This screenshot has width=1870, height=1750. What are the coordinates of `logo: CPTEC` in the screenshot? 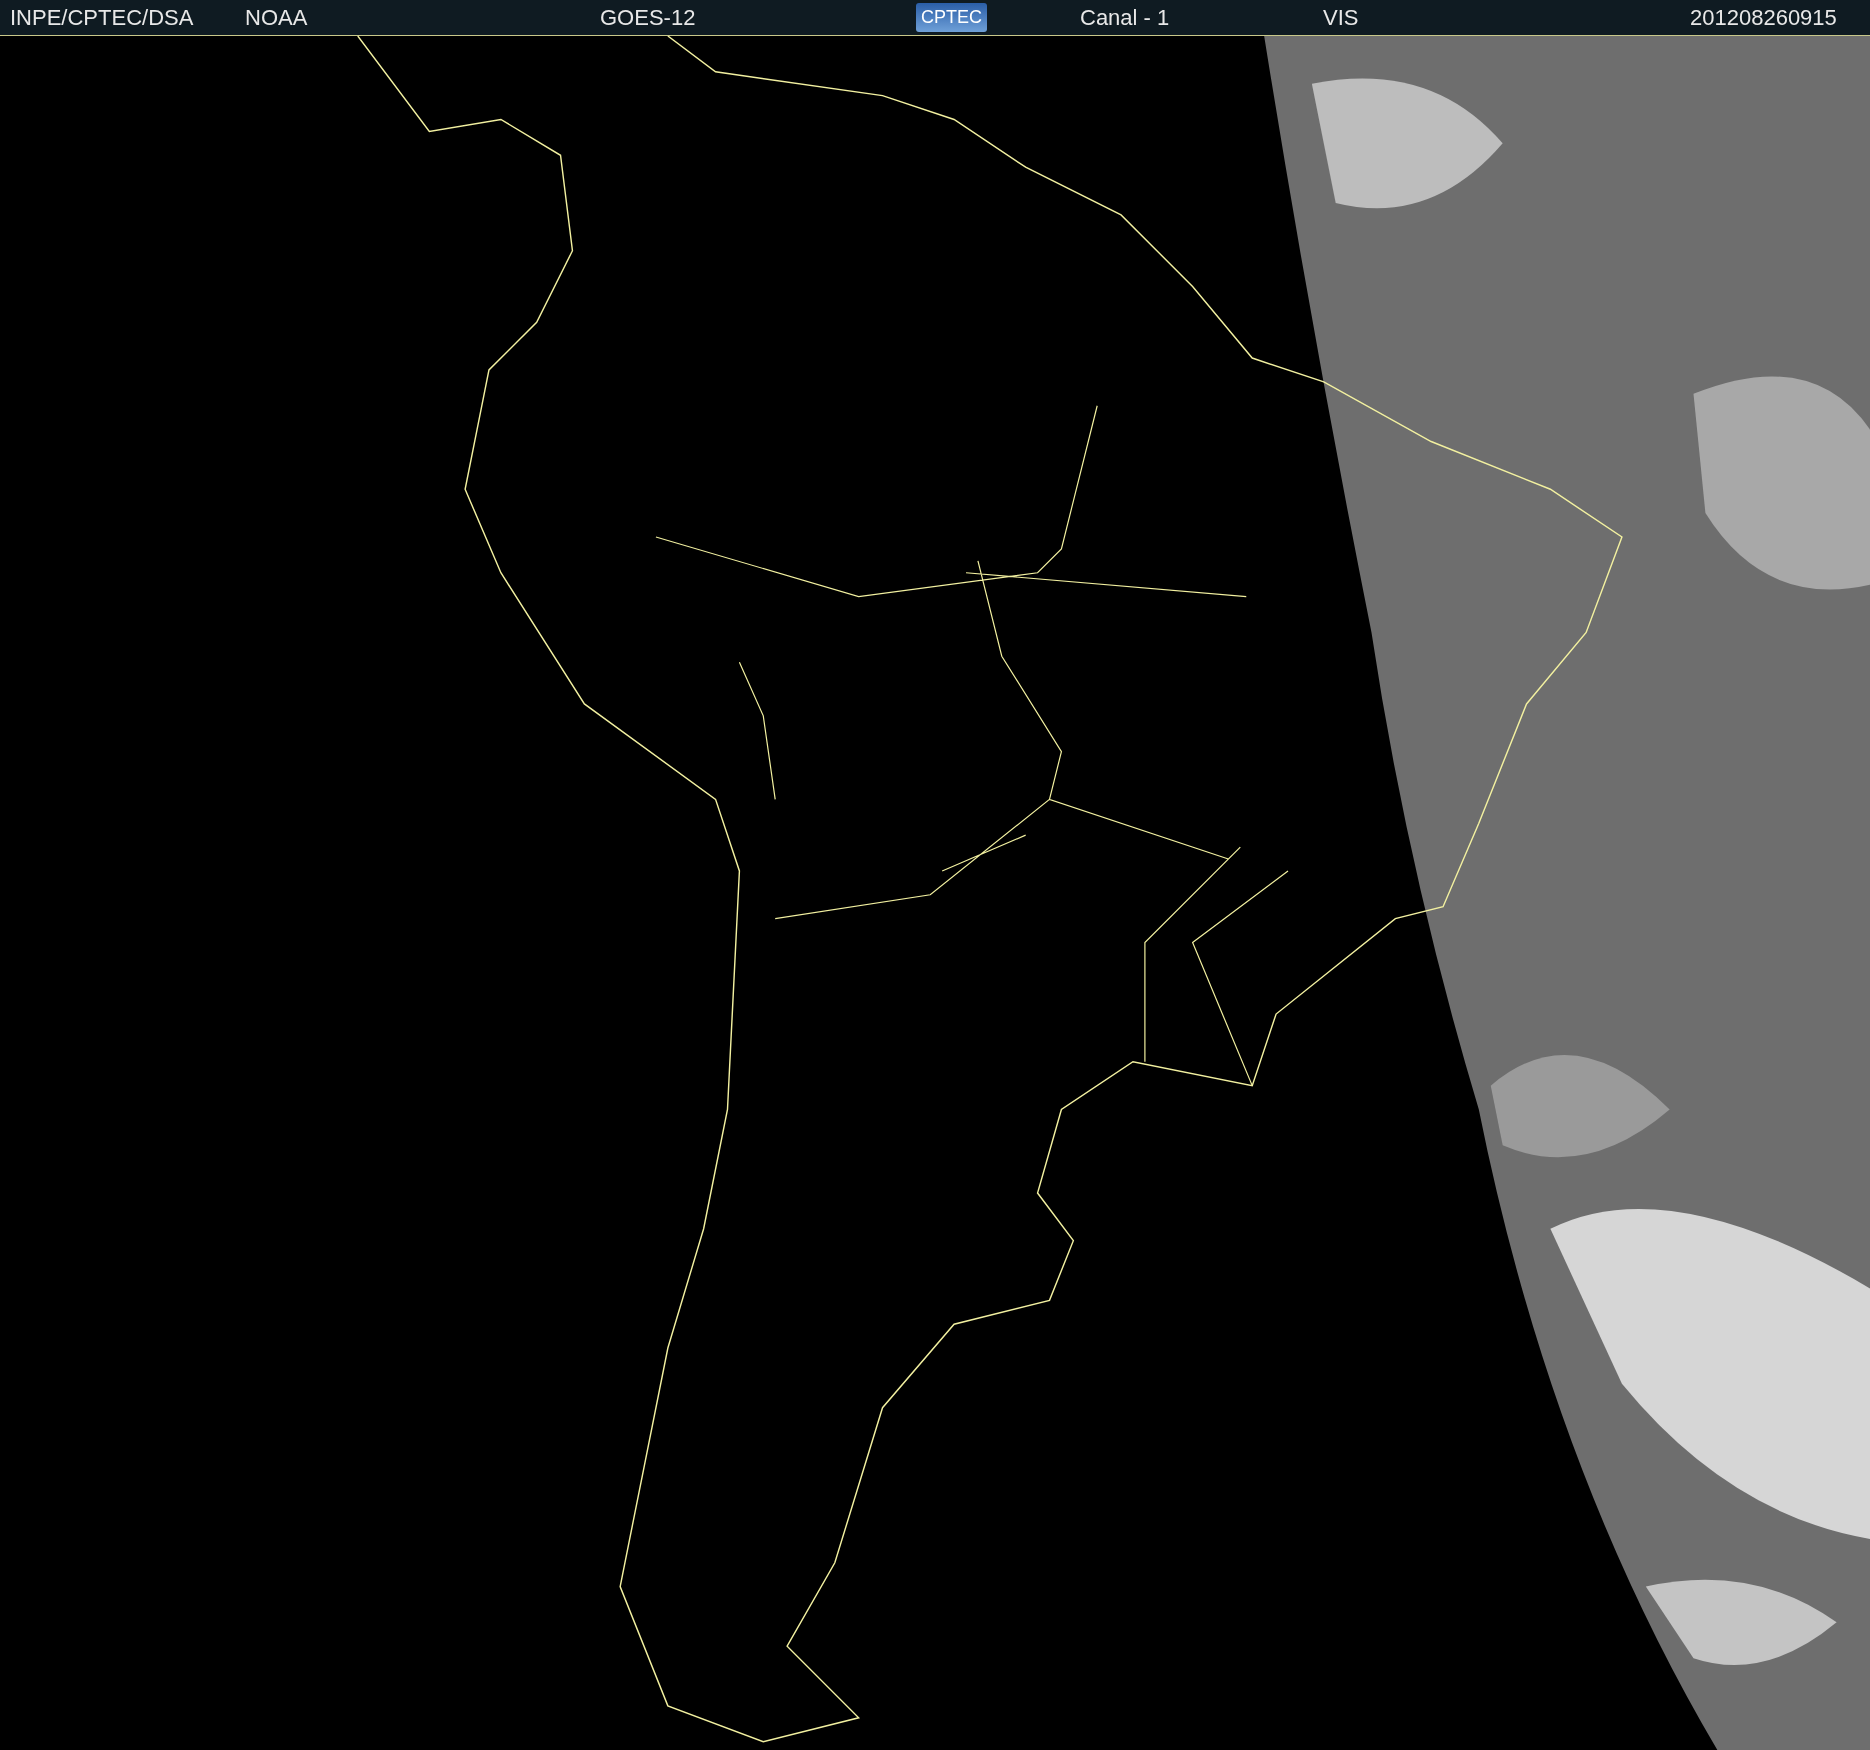 It's located at (951, 17).